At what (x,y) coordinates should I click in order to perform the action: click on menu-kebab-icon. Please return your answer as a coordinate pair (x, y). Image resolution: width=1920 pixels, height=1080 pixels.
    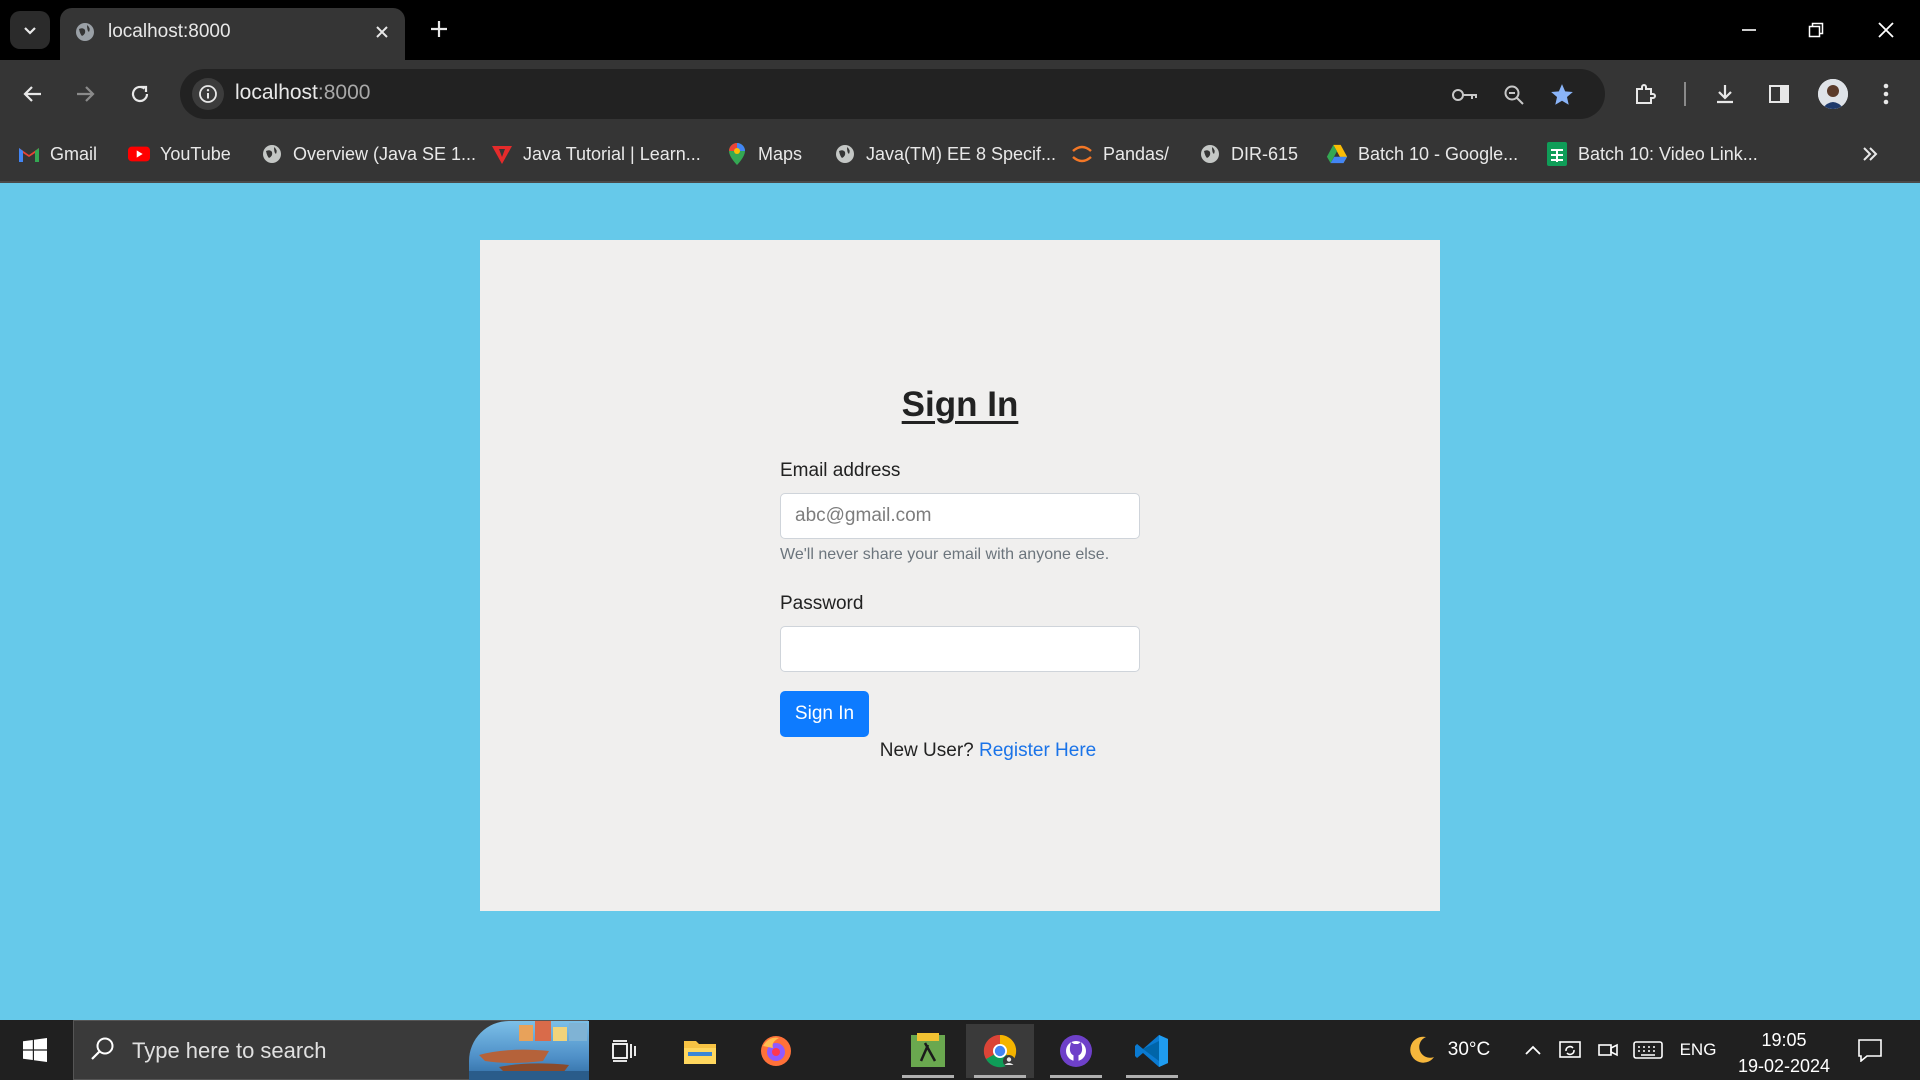
    Looking at the image, I should click on (1886, 94).